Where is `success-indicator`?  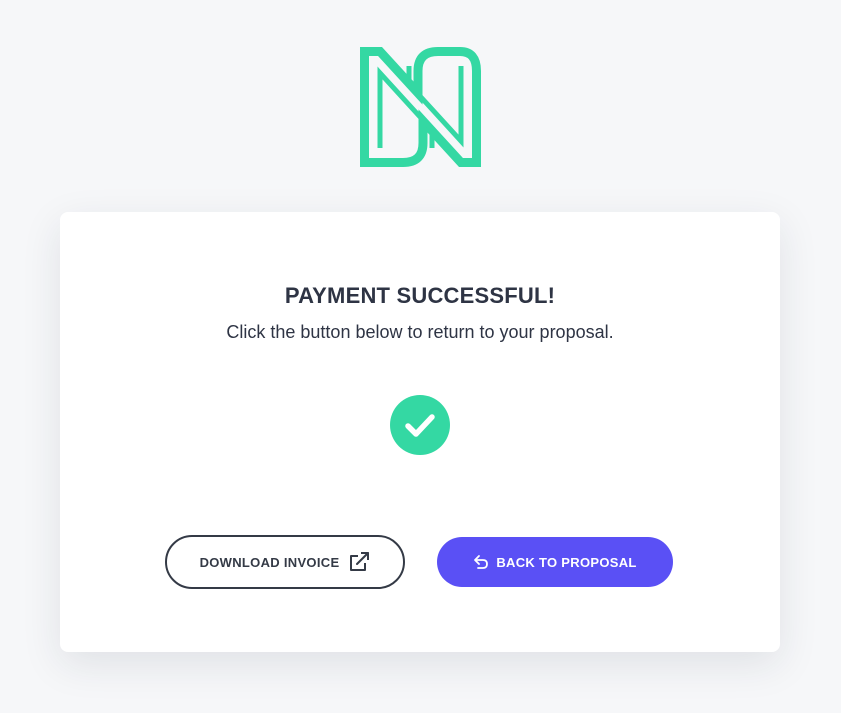 success-indicator is located at coordinates (420, 425).